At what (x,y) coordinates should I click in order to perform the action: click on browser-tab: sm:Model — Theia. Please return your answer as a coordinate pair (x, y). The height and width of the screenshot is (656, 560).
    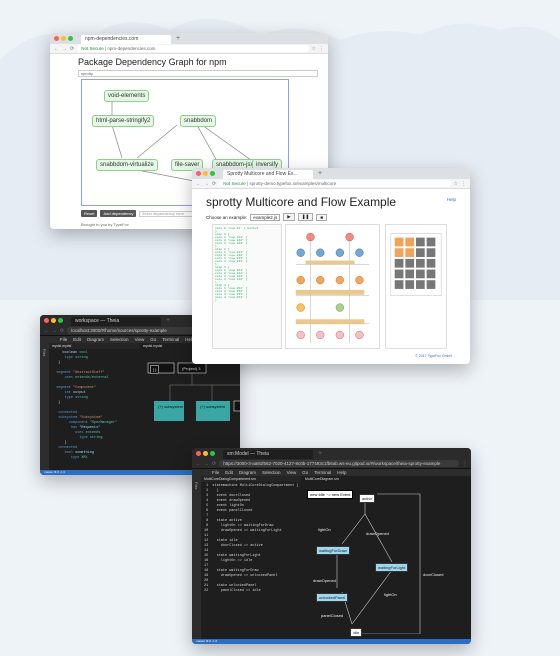
    Looking at the image, I should click on (268, 454).